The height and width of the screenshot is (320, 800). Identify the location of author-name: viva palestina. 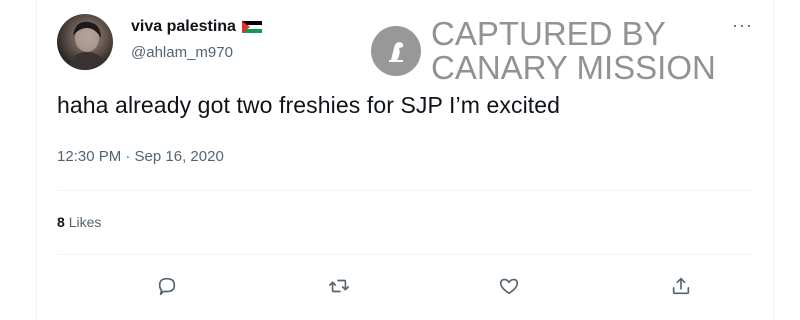
(196, 27).